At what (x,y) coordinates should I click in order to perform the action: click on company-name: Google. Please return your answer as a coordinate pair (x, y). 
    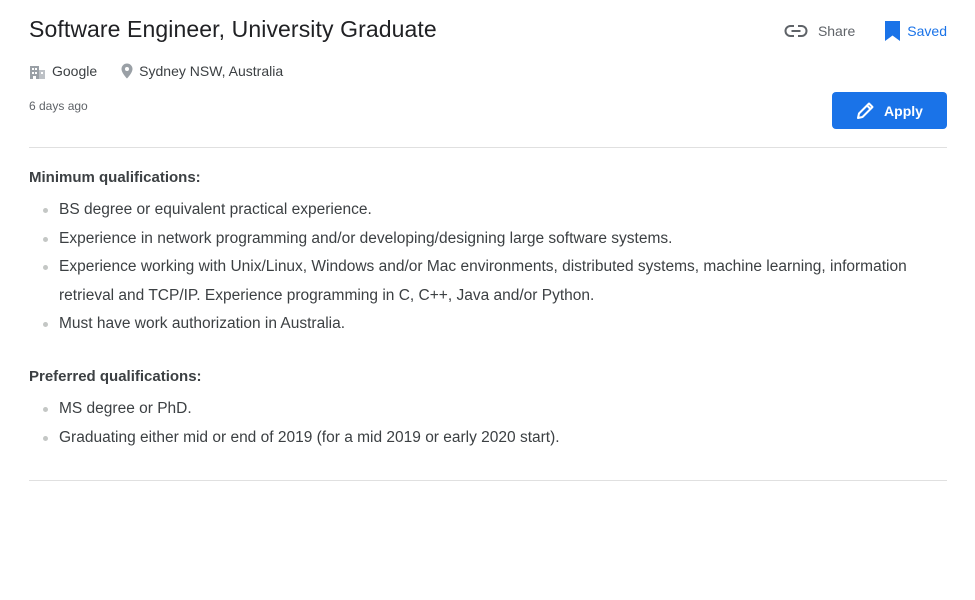
    Looking at the image, I should click on (75, 71).